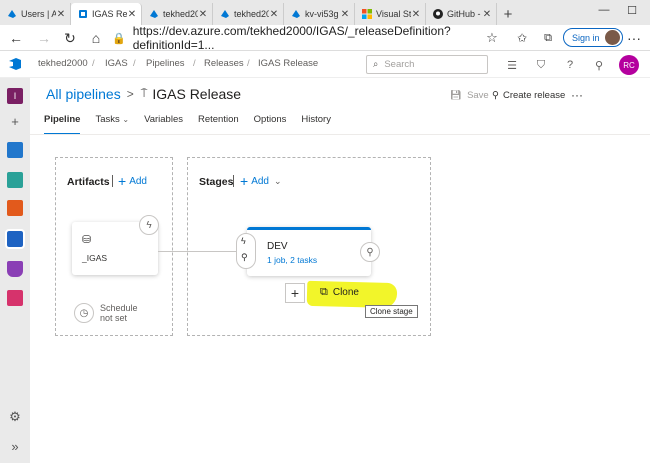 The image size is (650, 463). I want to click on github-icon, so click(437, 14).